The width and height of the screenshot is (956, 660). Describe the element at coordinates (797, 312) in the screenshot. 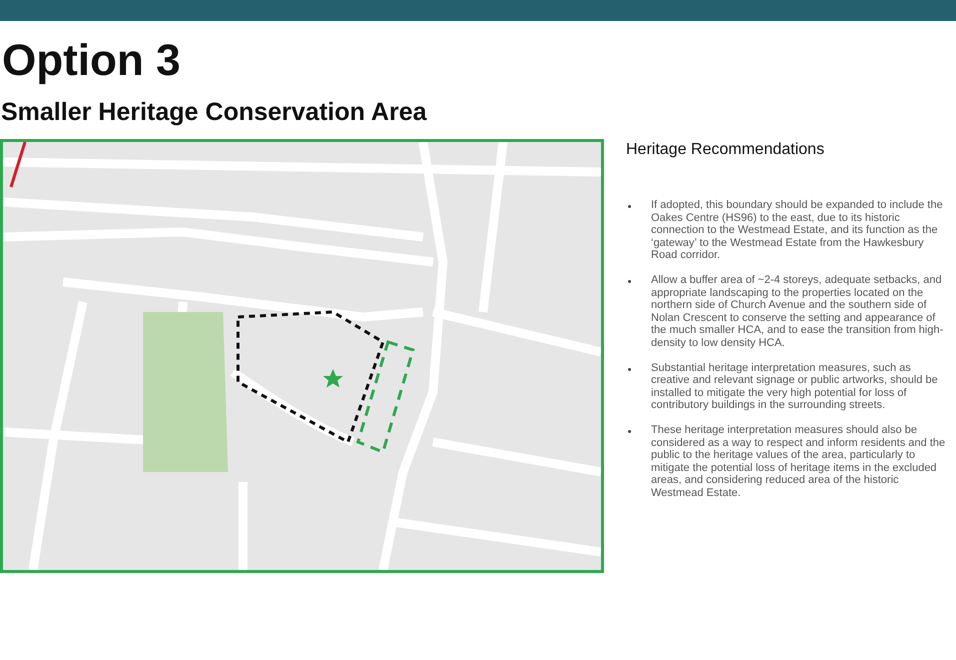

I see `recommendation-text: Allow a buffer area of ~2-4 storeys, adequate setbacks, and appropriate landscaping to the properties located on the northern side of Church Avenue and the southern side of Nolan Crescent to conserve the setting and appearance of the much smaller HCA, and to ease the transition from high-density to low density HCA.` at that location.